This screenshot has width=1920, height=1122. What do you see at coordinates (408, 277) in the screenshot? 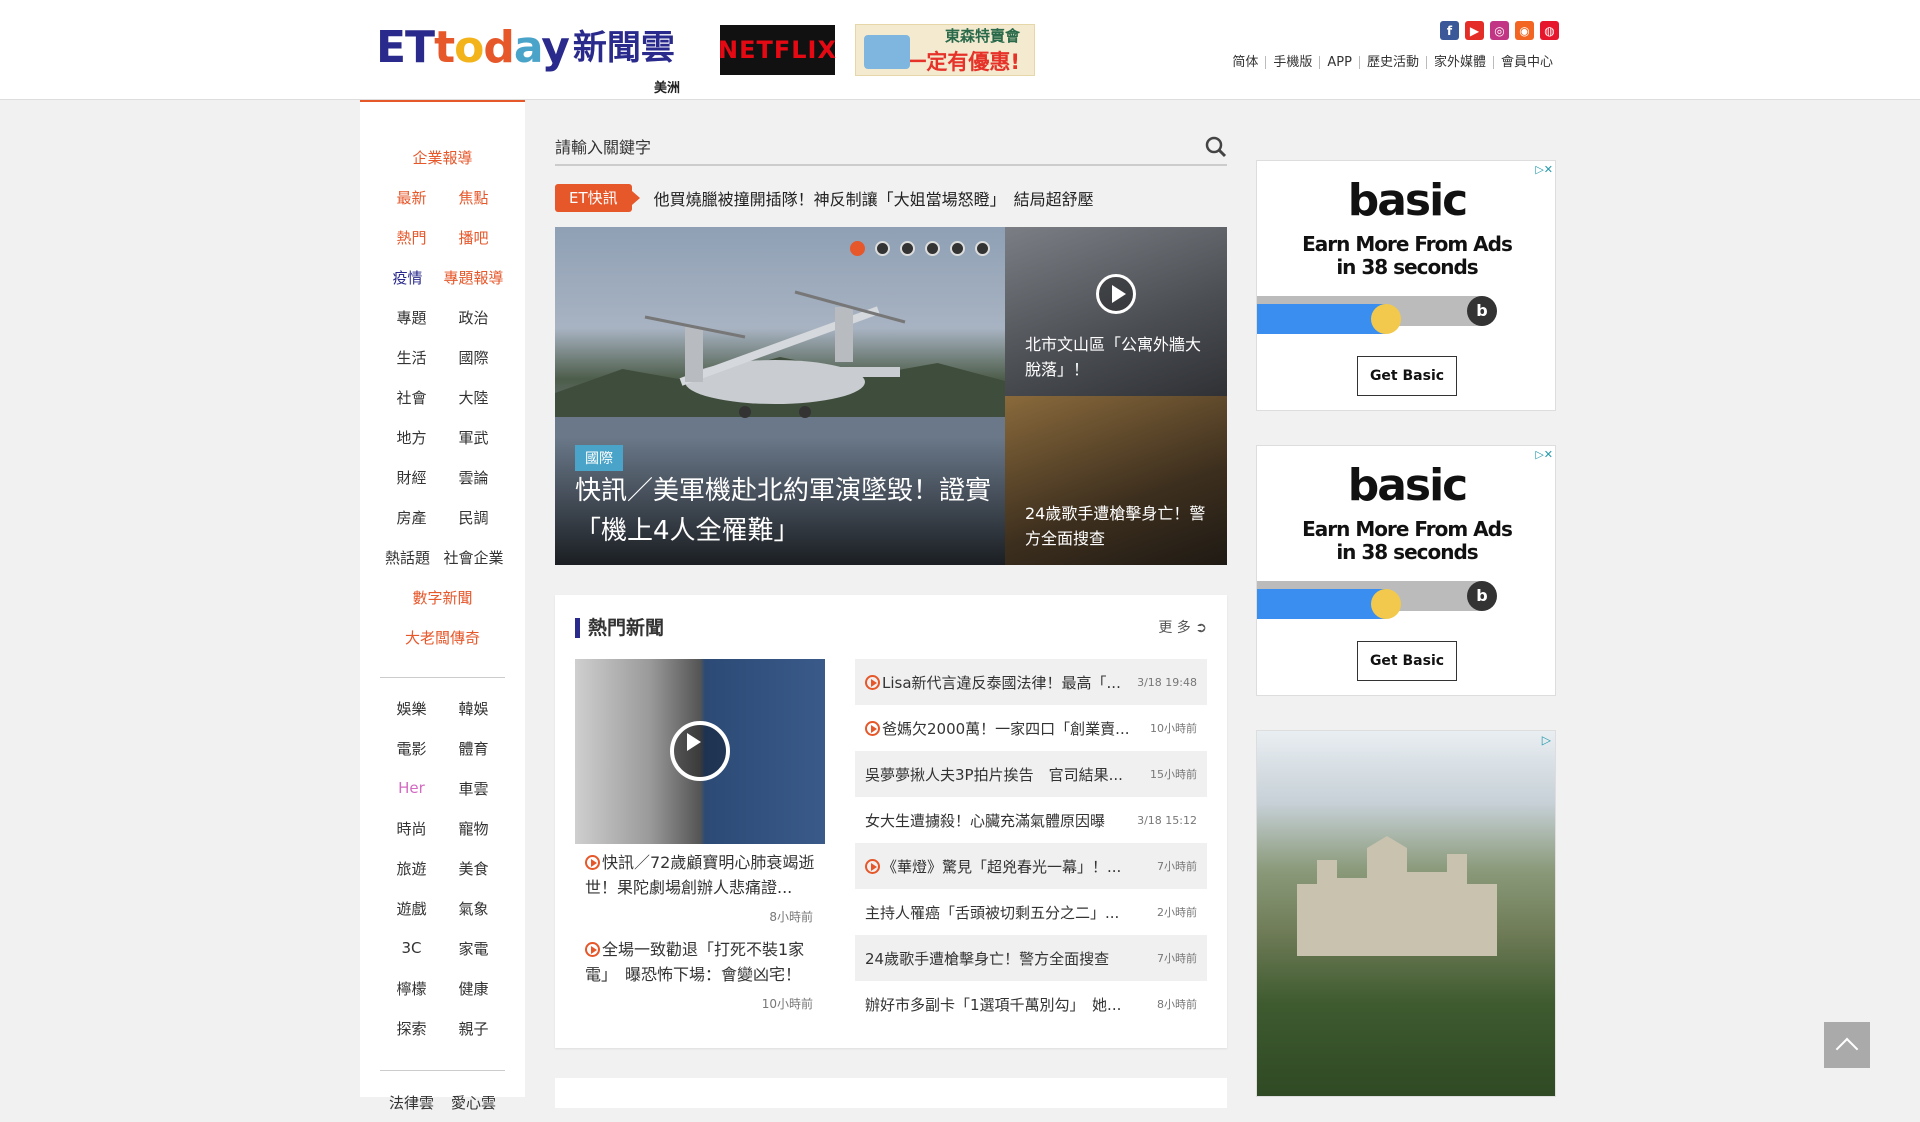
I see `nav-item: 疫情` at bounding box center [408, 277].